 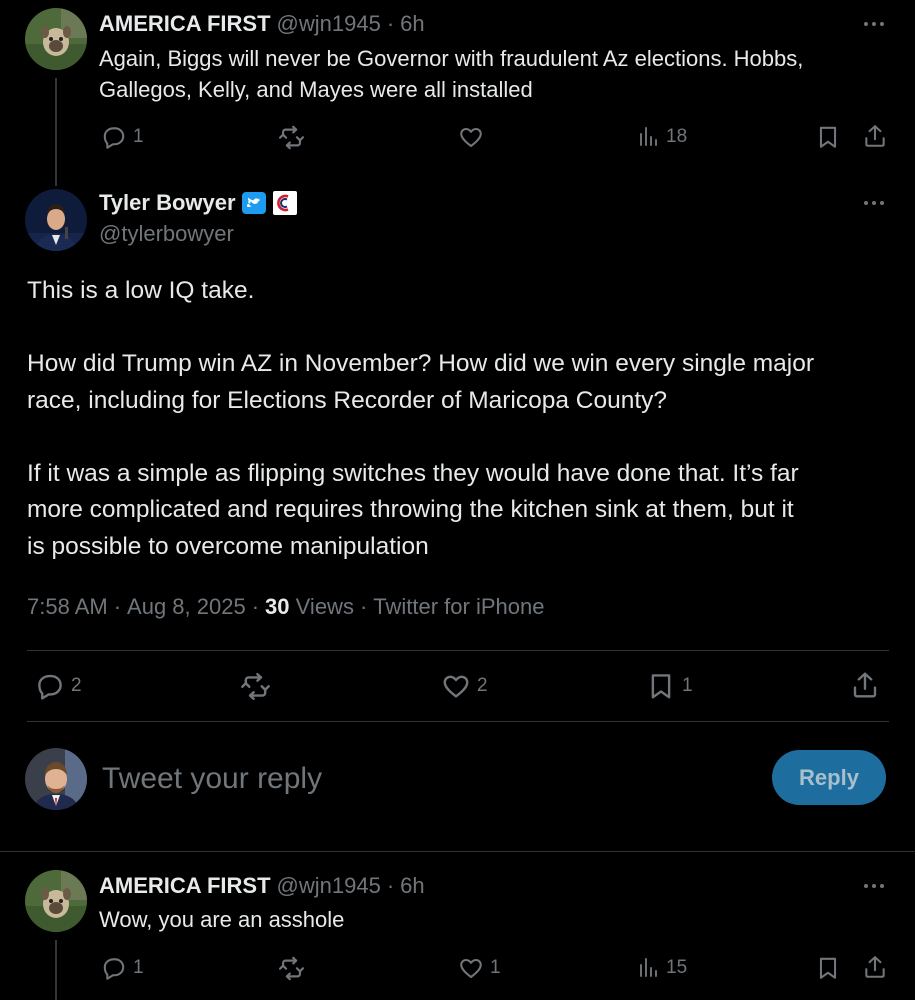 I want to click on reply-count: 2, so click(x=76, y=685).